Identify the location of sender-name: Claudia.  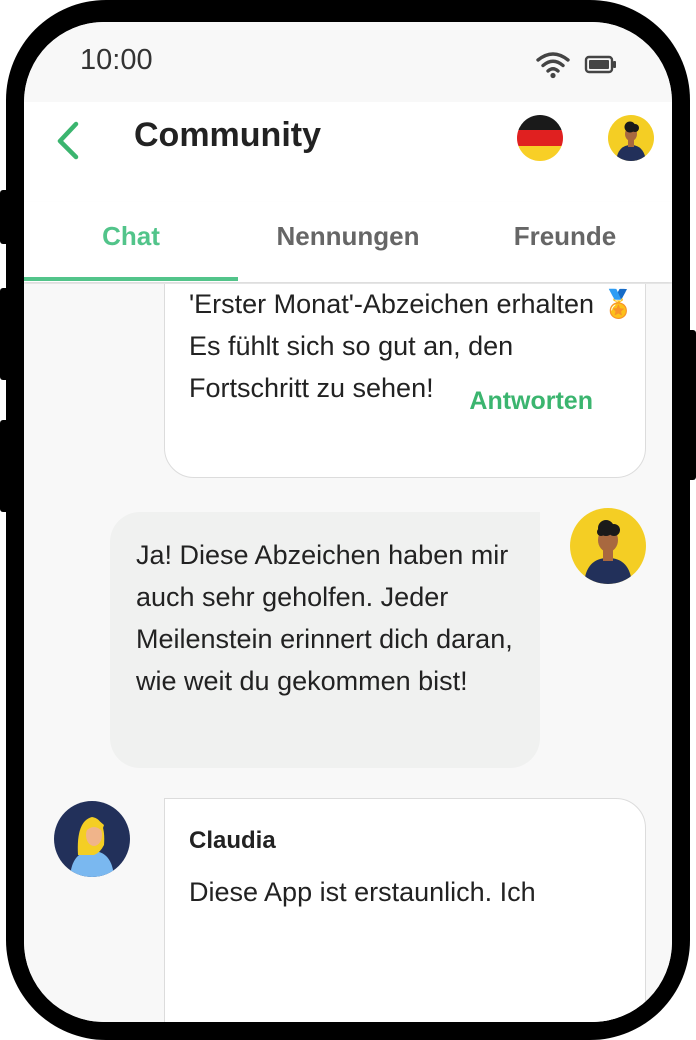
(232, 840).